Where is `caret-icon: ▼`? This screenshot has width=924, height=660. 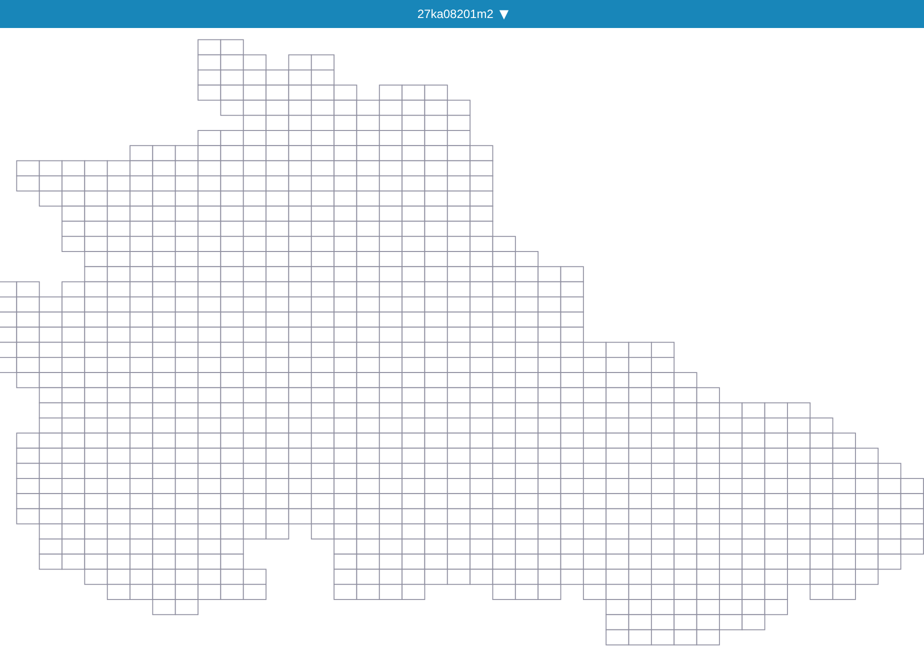
caret-icon: ▼ is located at coordinates (504, 14).